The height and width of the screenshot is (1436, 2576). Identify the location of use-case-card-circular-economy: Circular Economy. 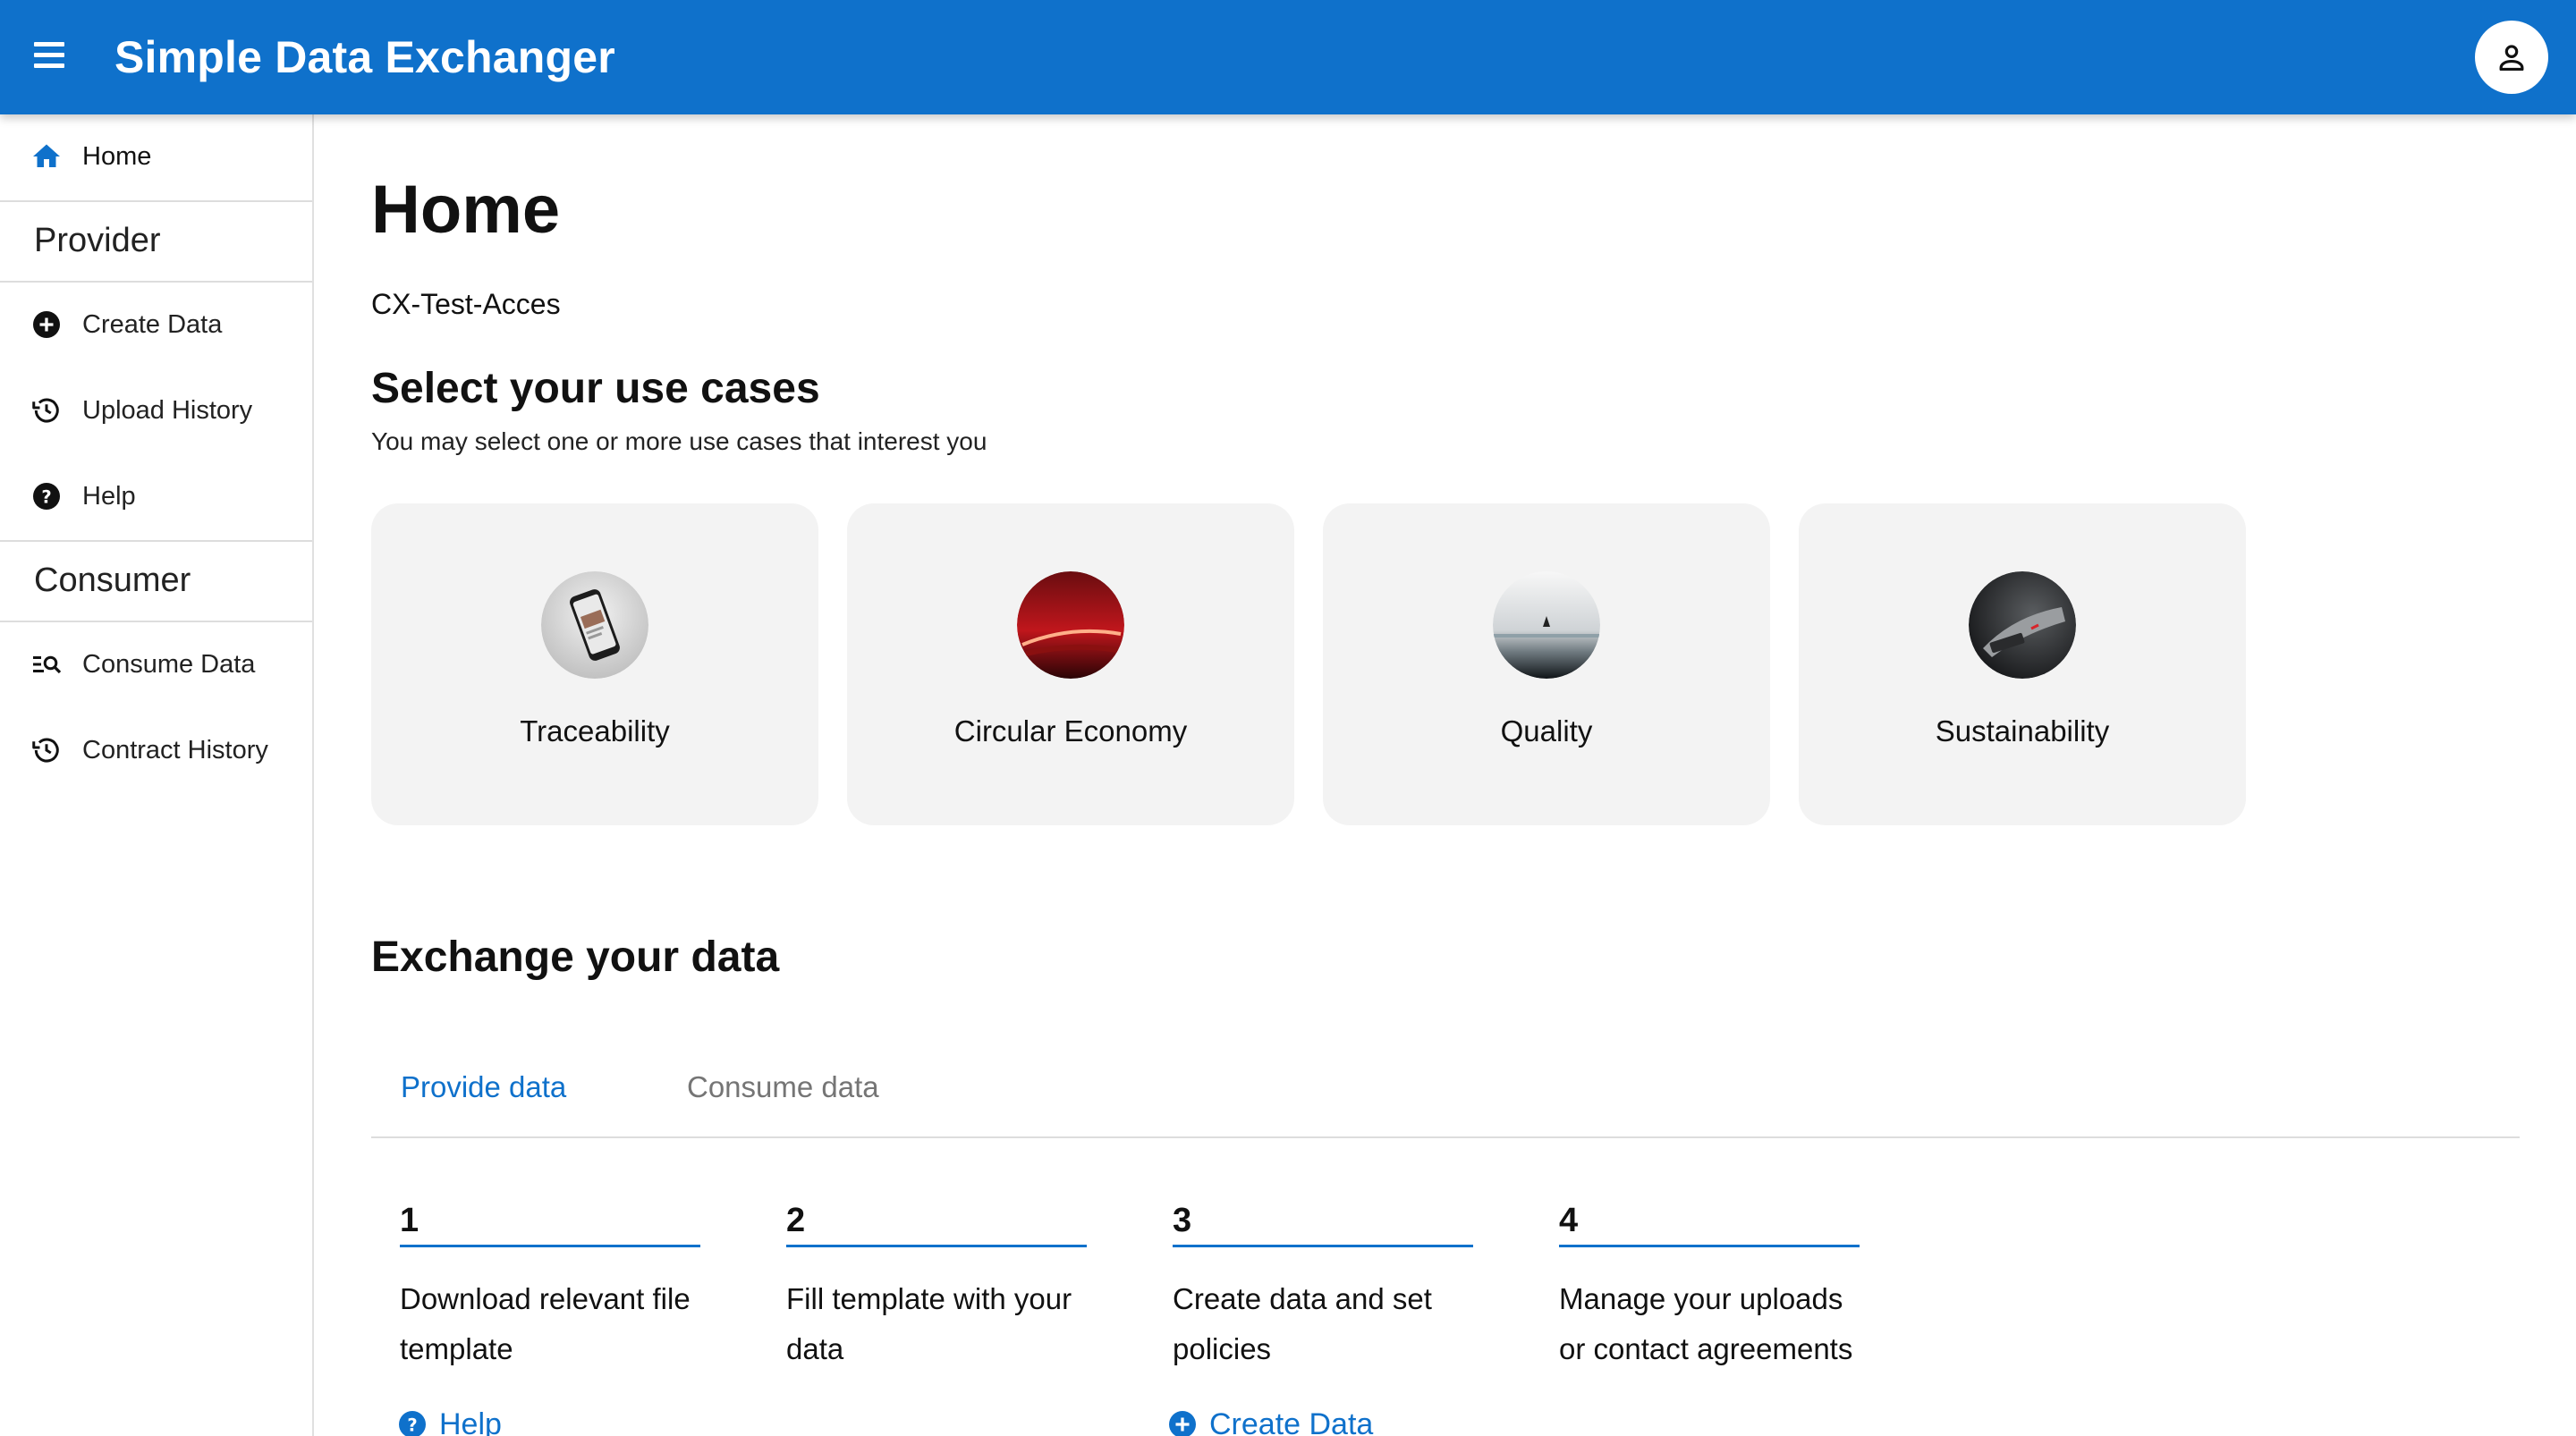
(1070, 664).